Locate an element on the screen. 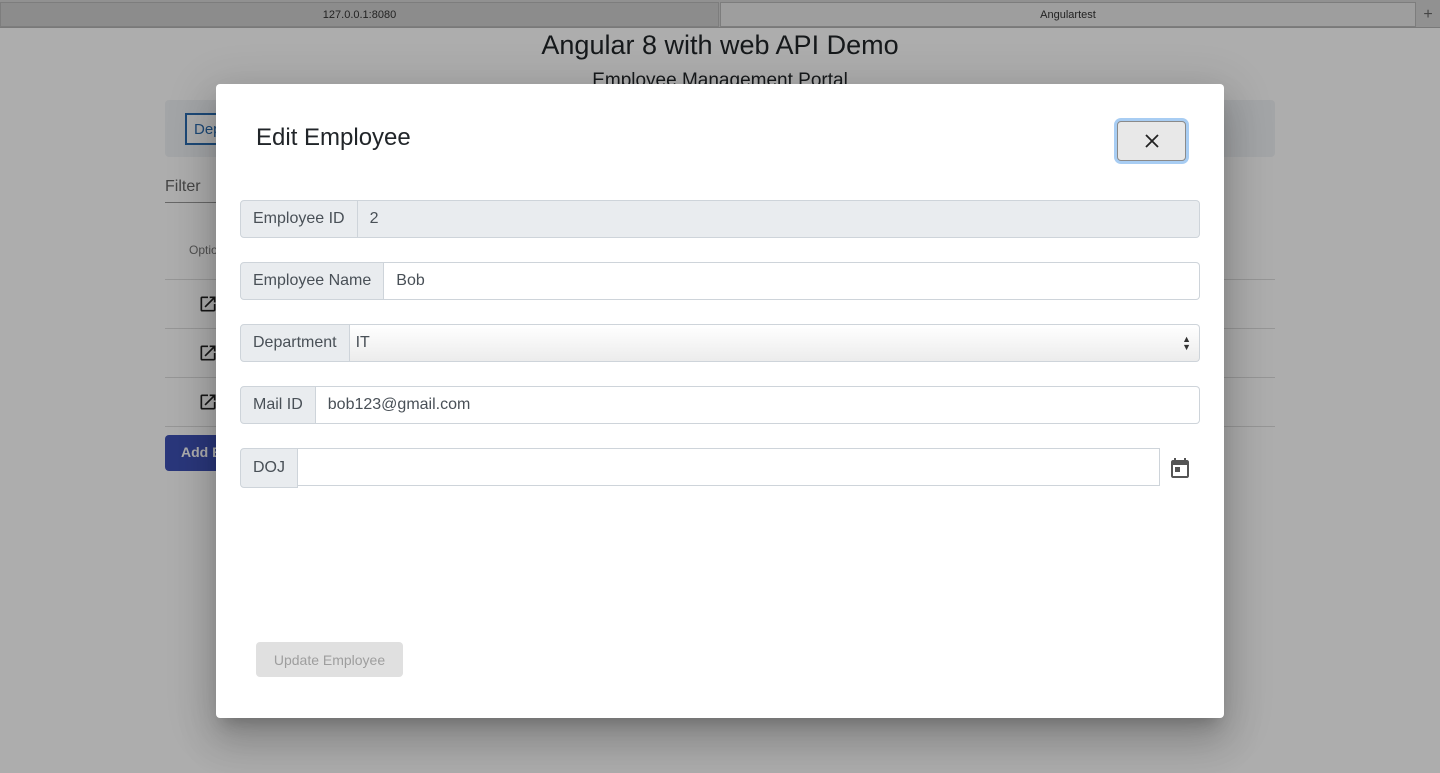 The height and width of the screenshot is (773, 1440). doj-label: DOJ is located at coordinates (269, 468).